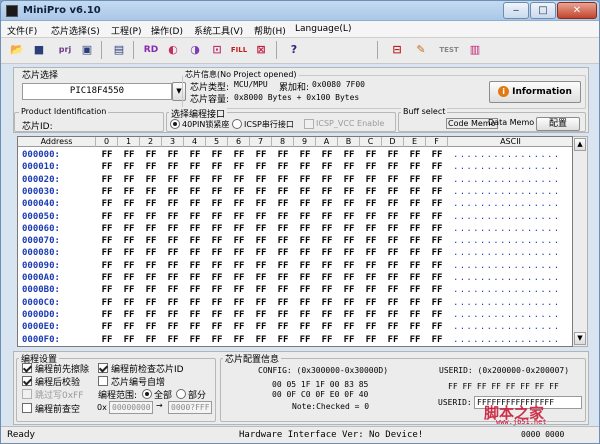  I want to click on icsp-vcc-checkbox, so click(309, 124).